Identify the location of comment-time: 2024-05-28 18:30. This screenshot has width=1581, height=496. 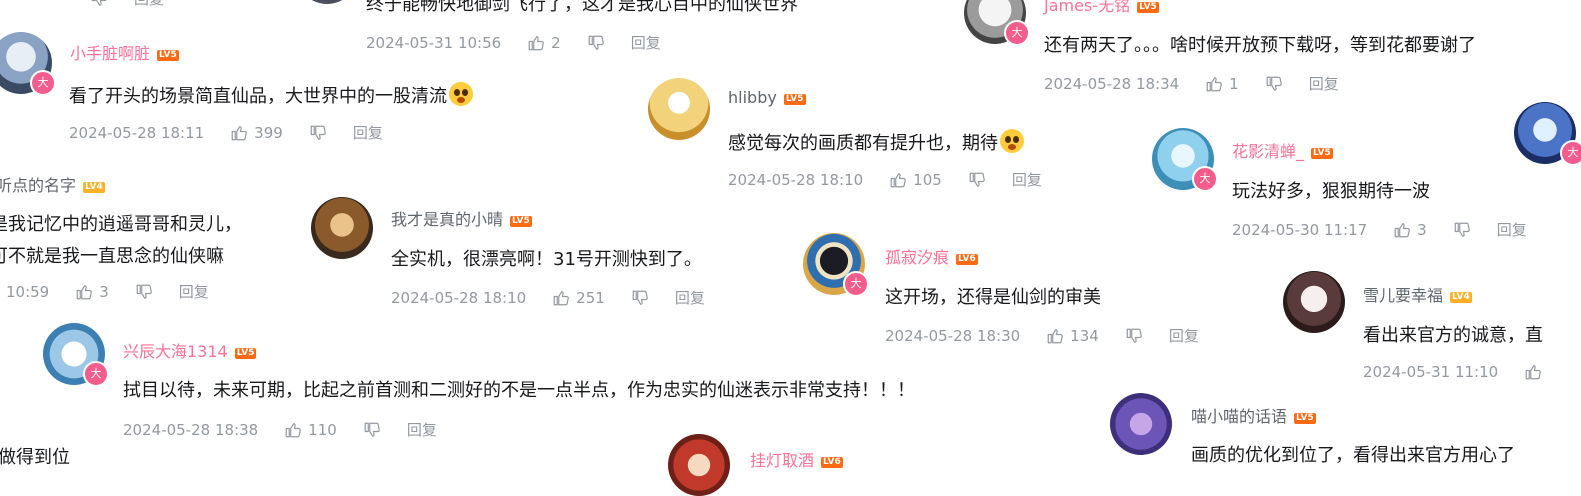
(953, 335).